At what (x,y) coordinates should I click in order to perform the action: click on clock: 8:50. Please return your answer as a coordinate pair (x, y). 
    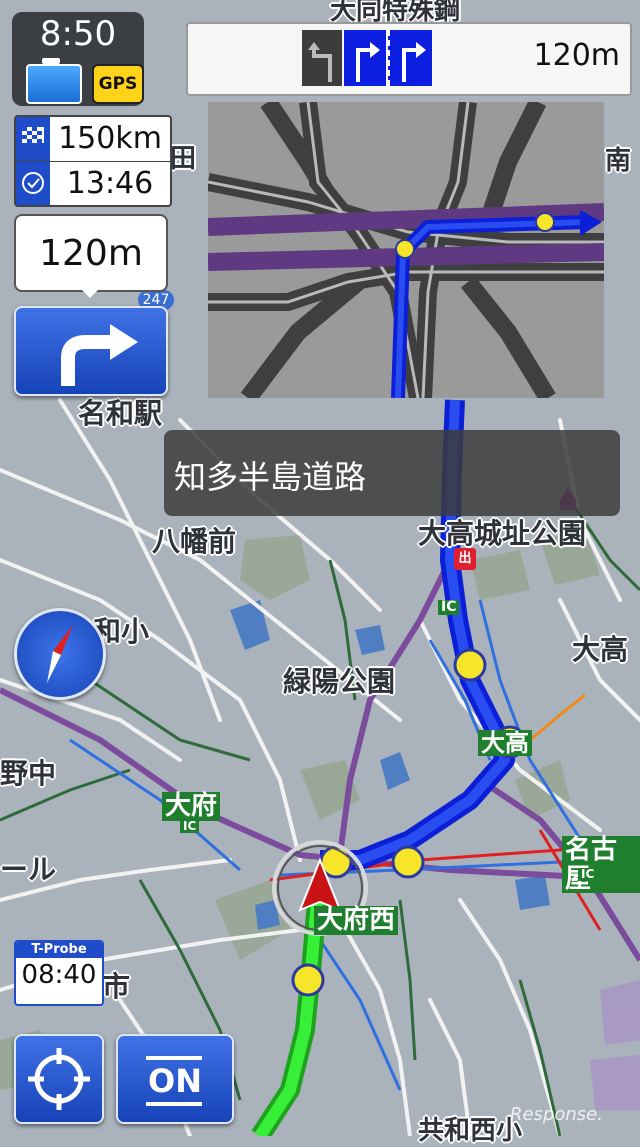
    Looking at the image, I should click on (78, 34).